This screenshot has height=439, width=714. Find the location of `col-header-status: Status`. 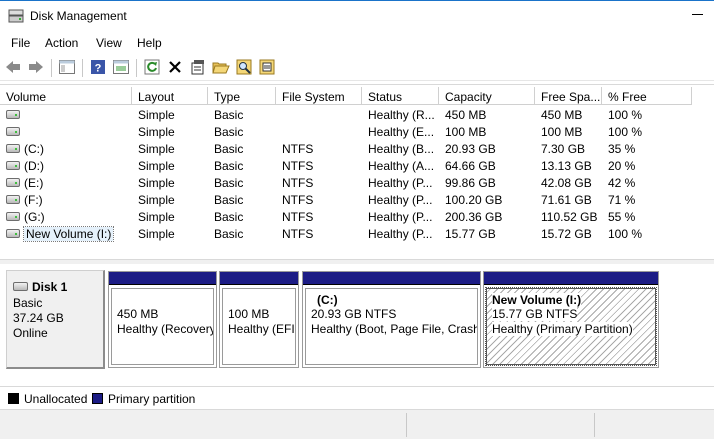

col-header-status: Status is located at coordinates (400, 96).